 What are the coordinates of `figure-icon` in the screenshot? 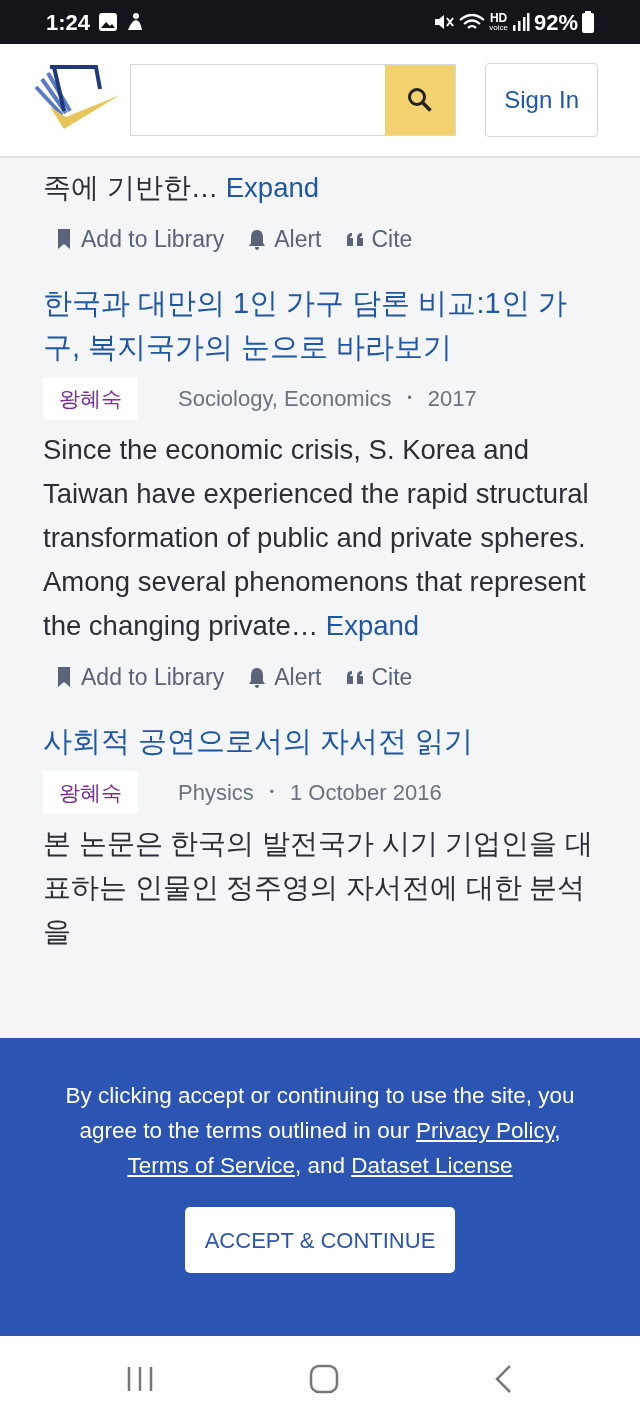 It's located at (135, 22).